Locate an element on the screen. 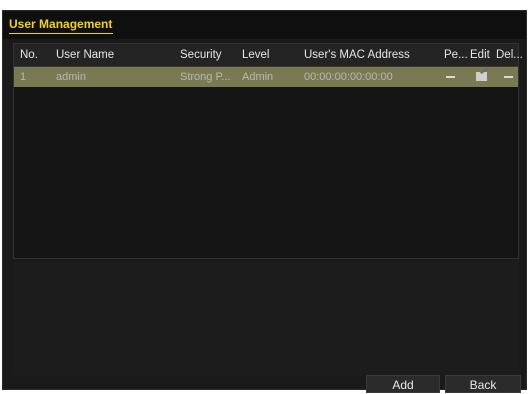  edit-button is located at coordinates (485, 77).